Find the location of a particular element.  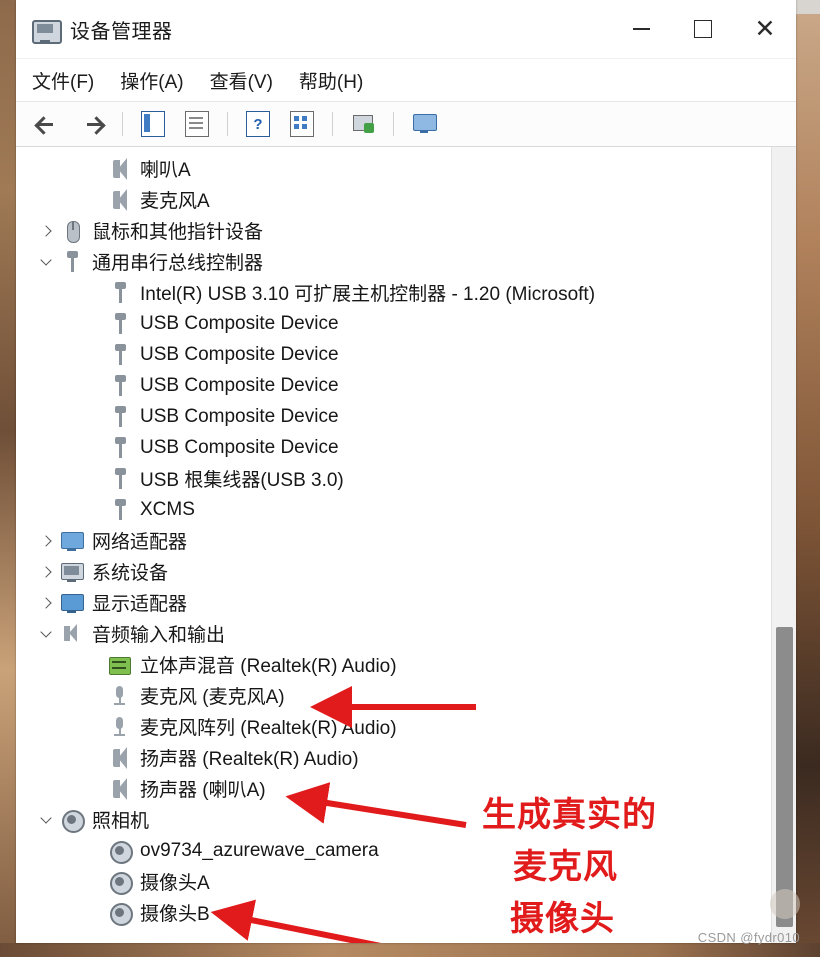

close-button: ✕ is located at coordinates (765, 29).